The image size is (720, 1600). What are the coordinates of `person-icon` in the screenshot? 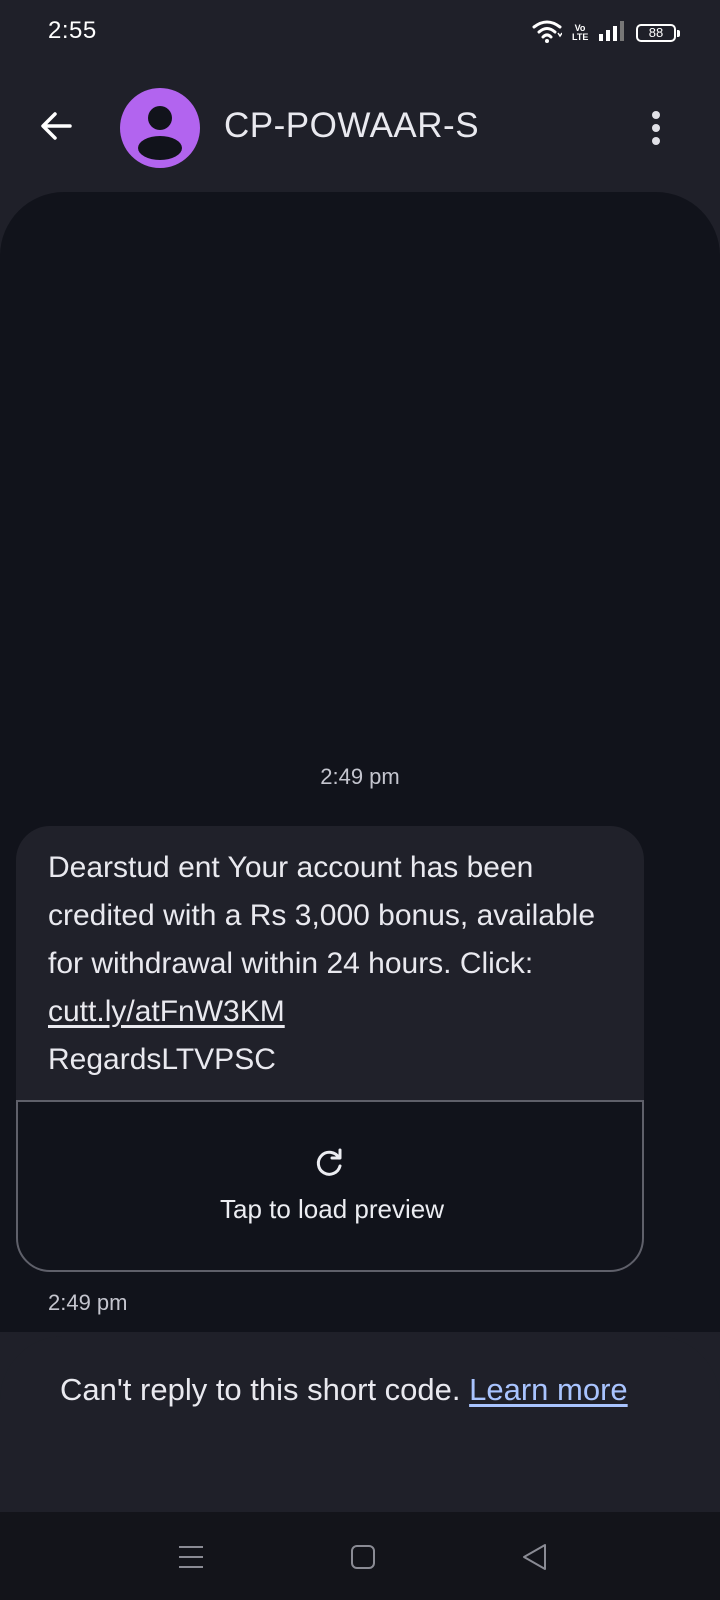 It's located at (160, 133).